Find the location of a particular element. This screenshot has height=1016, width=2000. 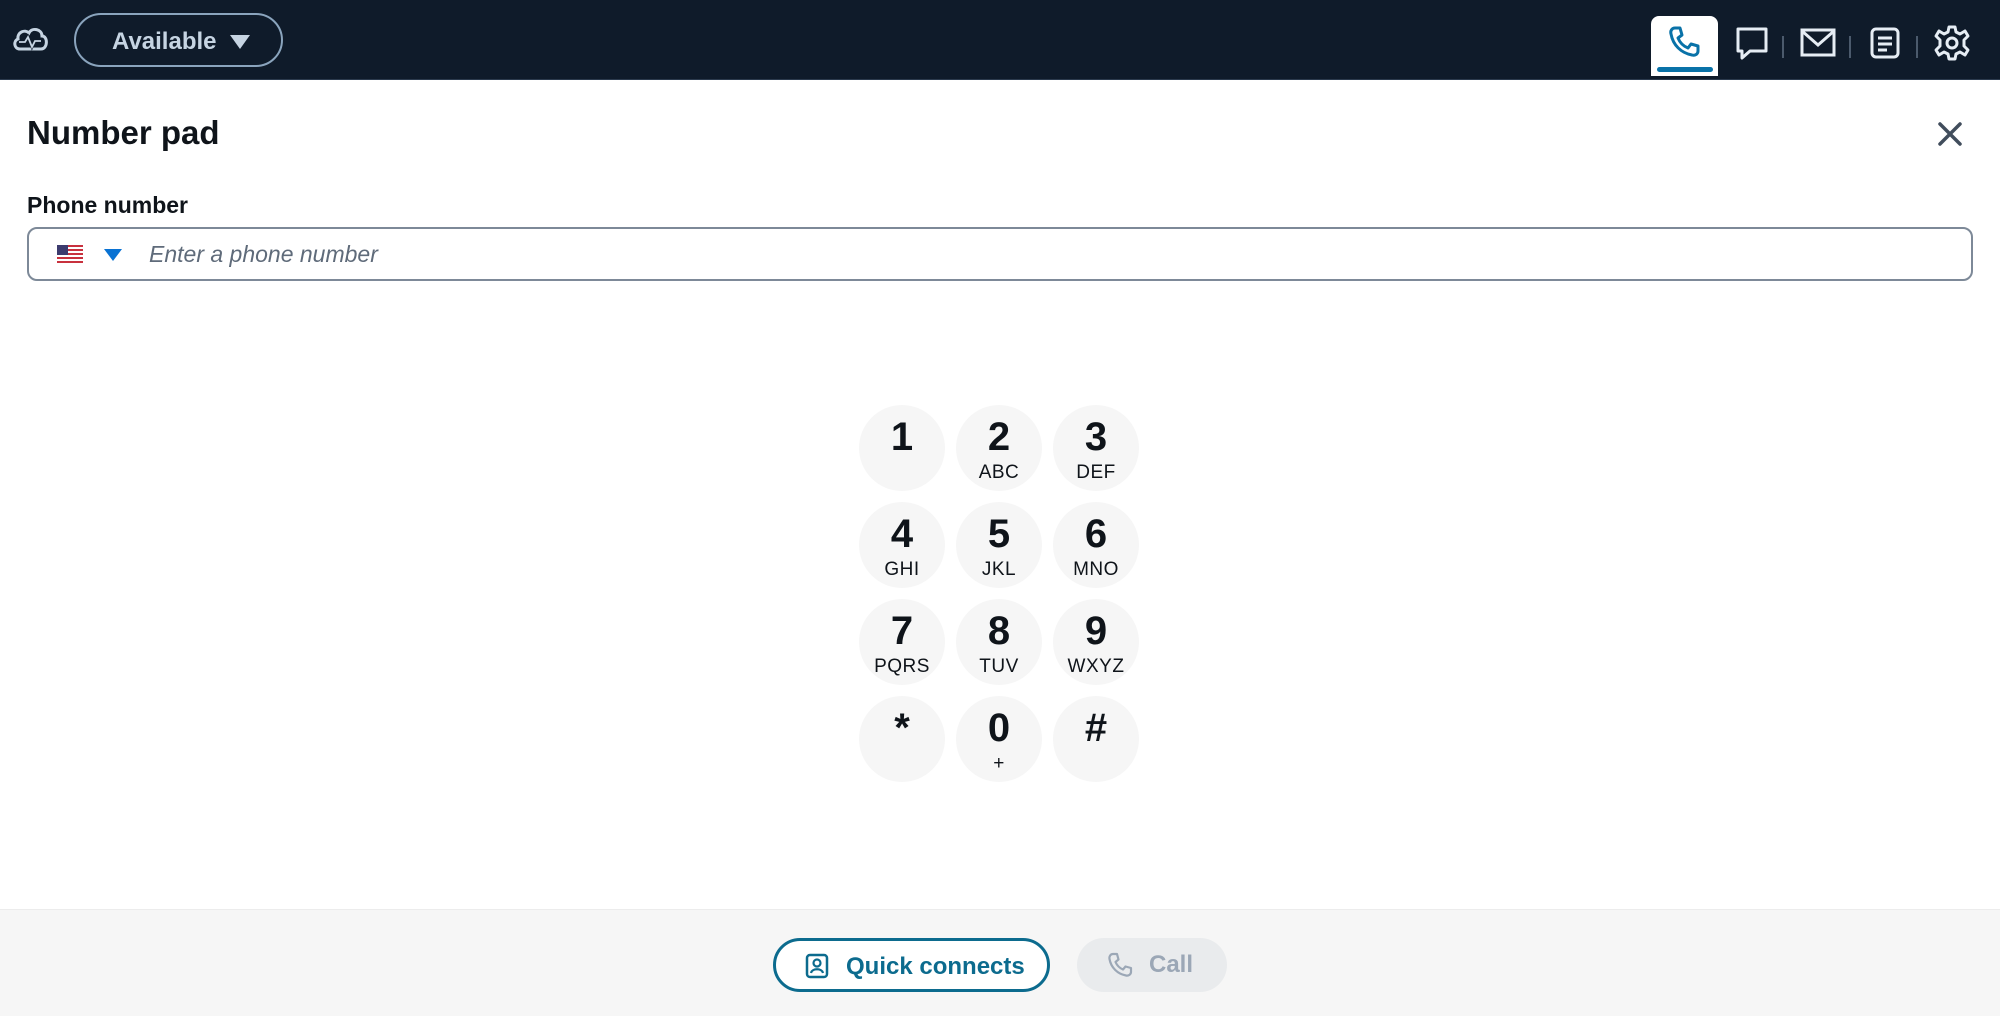

footer-bar: Quick connects Call is located at coordinates (1000, 962).